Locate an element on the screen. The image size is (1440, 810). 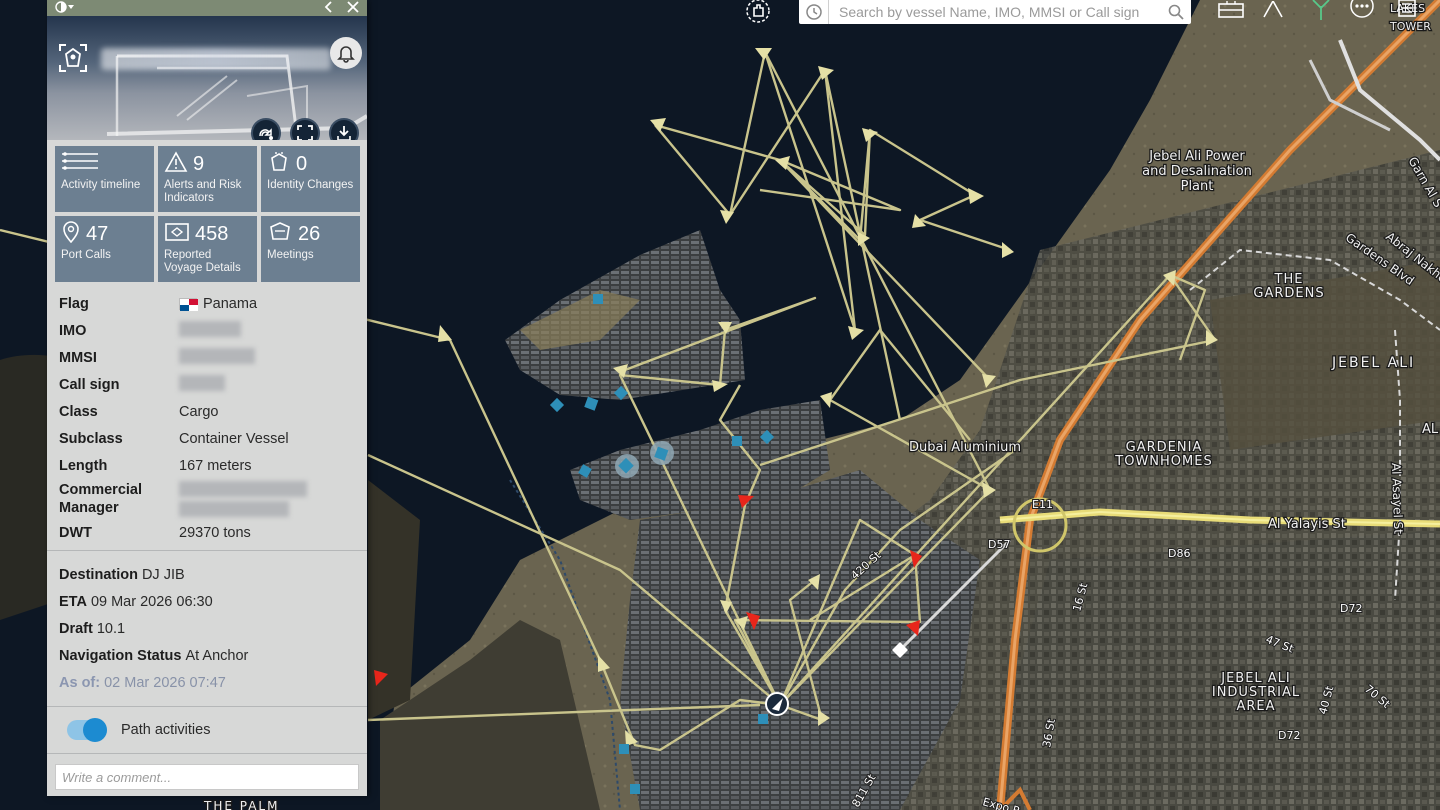
flag-link: Panama is located at coordinates (218, 304).